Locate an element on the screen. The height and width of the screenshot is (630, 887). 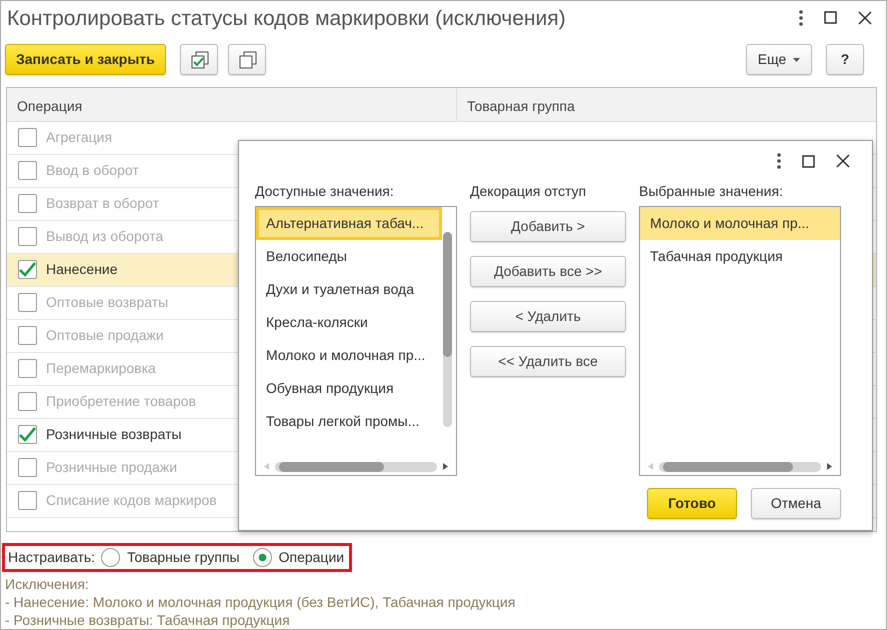
list-item: Табачная продукция is located at coordinates (740, 256).